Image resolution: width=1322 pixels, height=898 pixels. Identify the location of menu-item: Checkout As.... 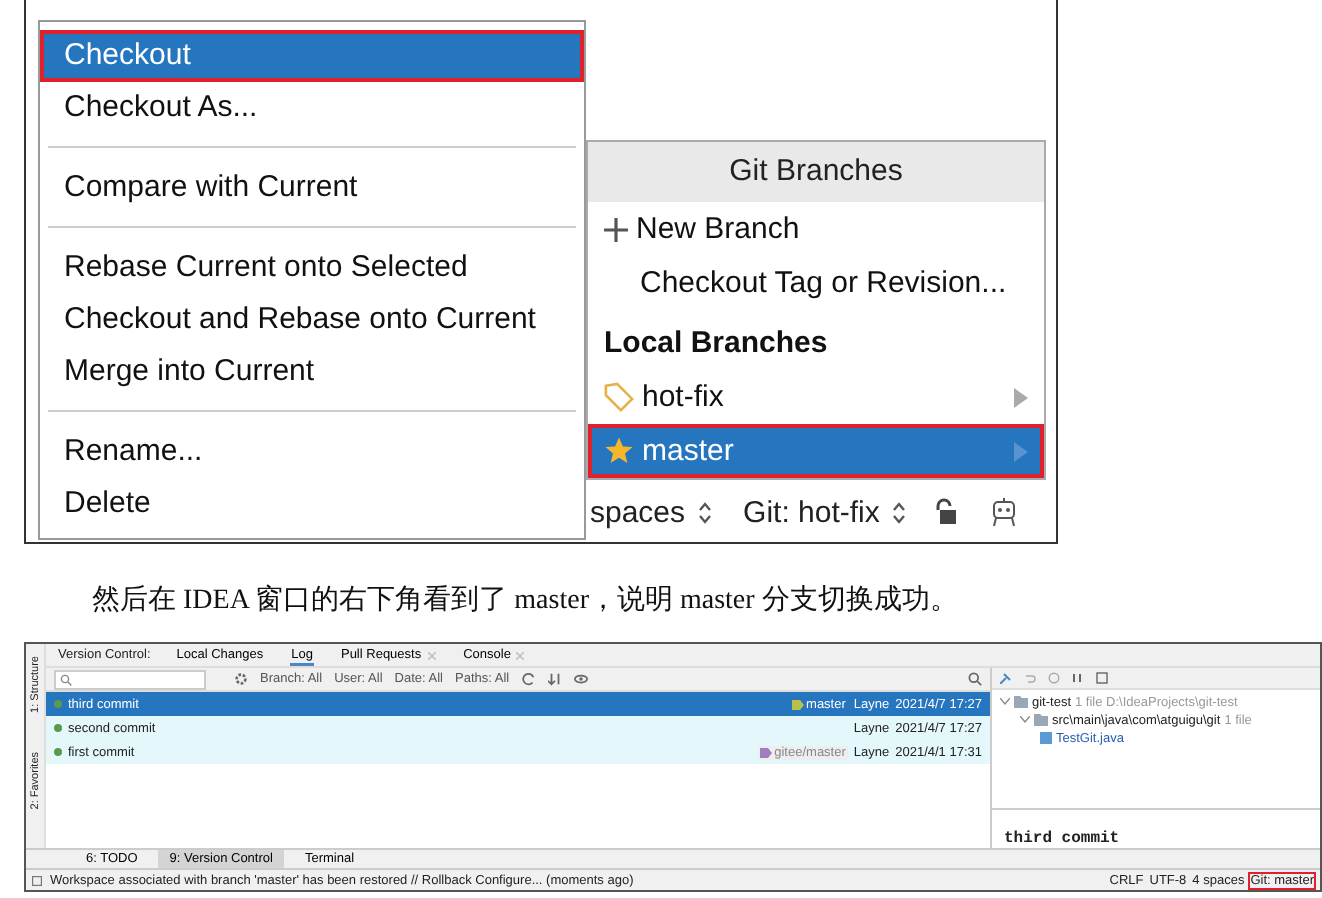
(312, 108).